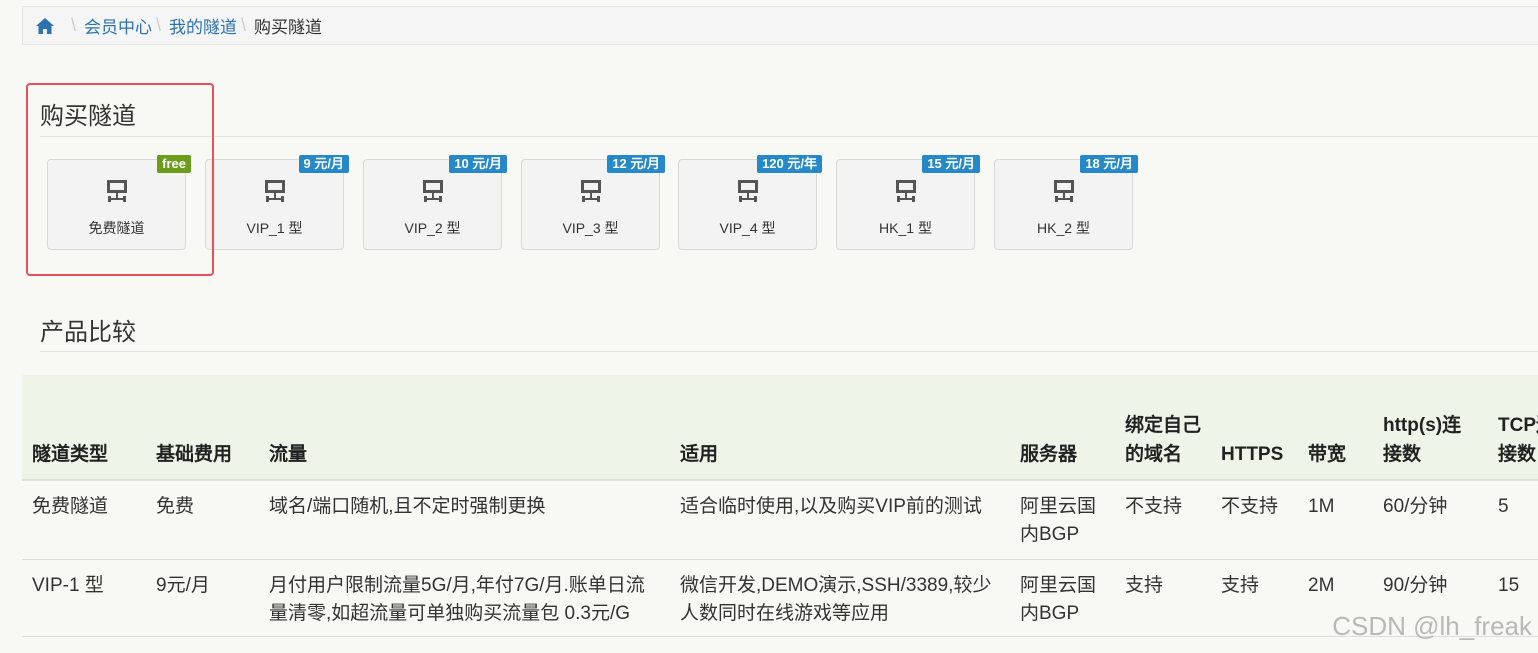  I want to click on table-cell: 免费隧道, so click(84, 520).